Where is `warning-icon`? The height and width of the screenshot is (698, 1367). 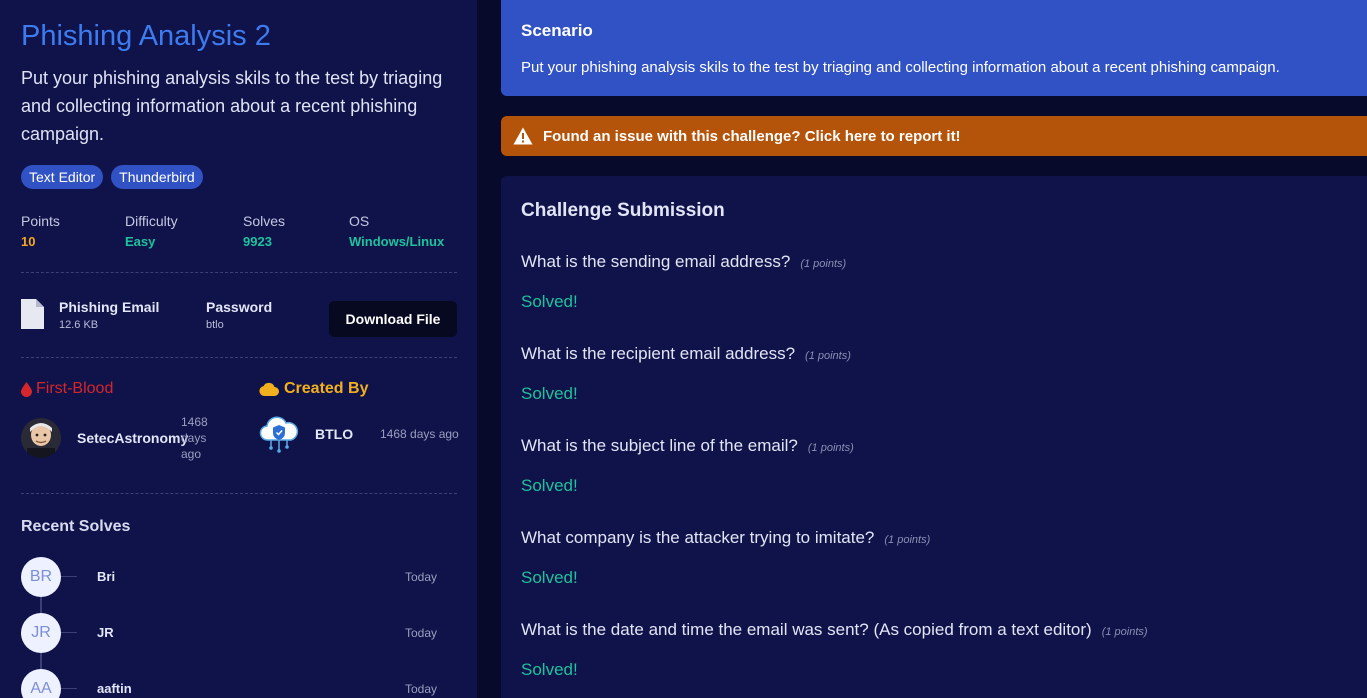 warning-icon is located at coordinates (523, 136).